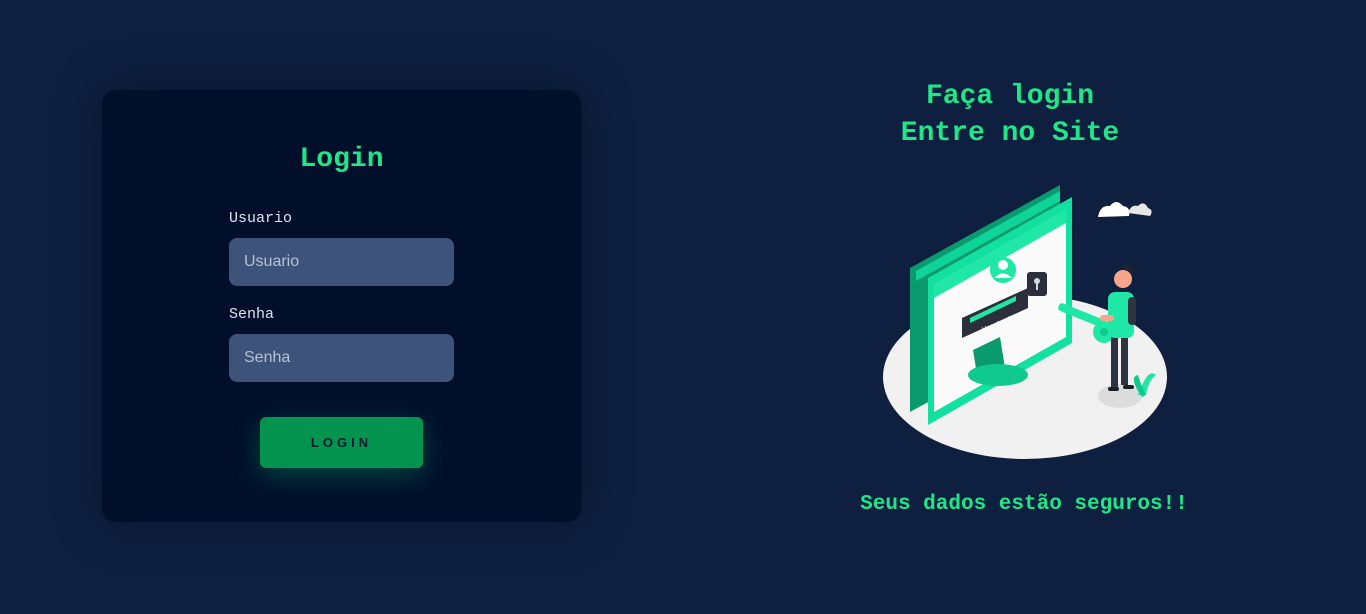 The height and width of the screenshot is (614, 1366). What do you see at coordinates (1010, 96) in the screenshot?
I see `hero-title-line-1: Faça login` at bounding box center [1010, 96].